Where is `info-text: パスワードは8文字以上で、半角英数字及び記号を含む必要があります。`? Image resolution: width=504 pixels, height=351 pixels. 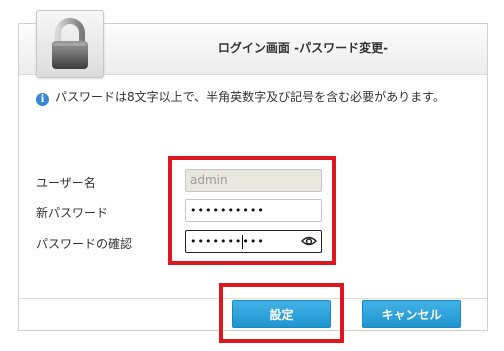 info-text: パスワードは8文字以上で、半角英数字及び記号を含む必要があります。 is located at coordinates (250, 97).